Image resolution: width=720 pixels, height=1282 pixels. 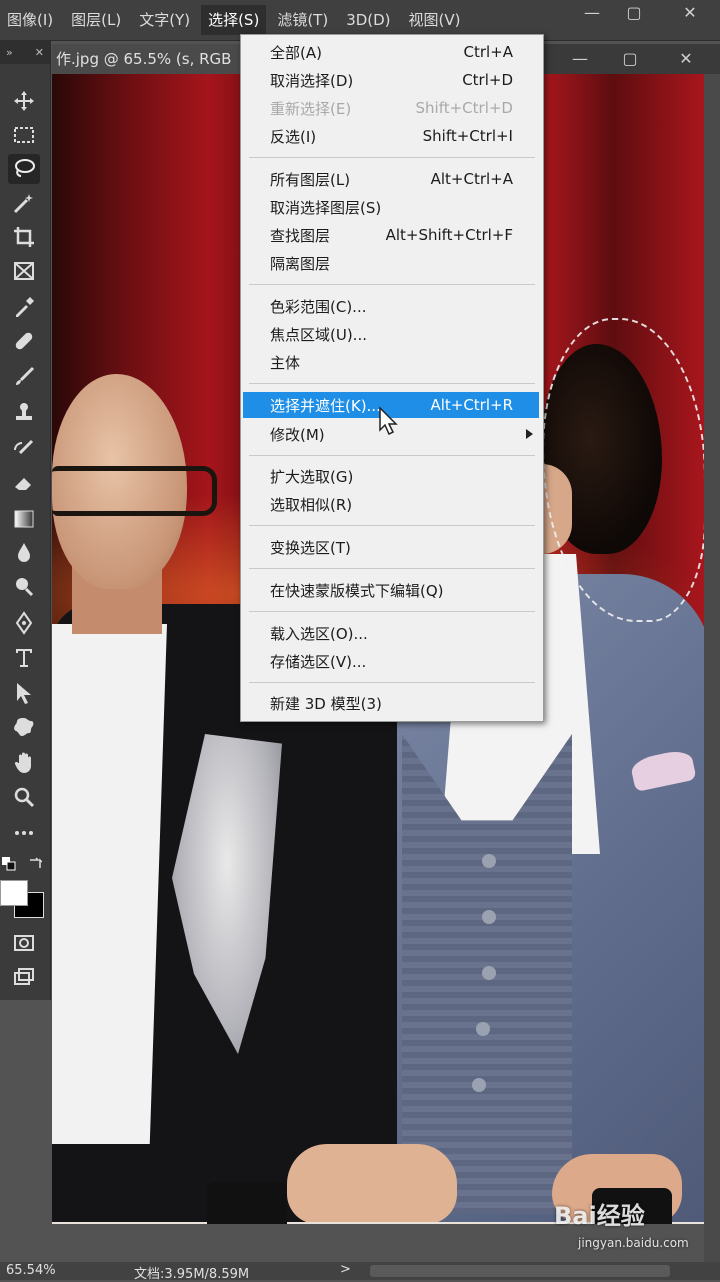 What do you see at coordinates (24, 943) in the screenshot?
I see `quick-mask-icon` at bounding box center [24, 943].